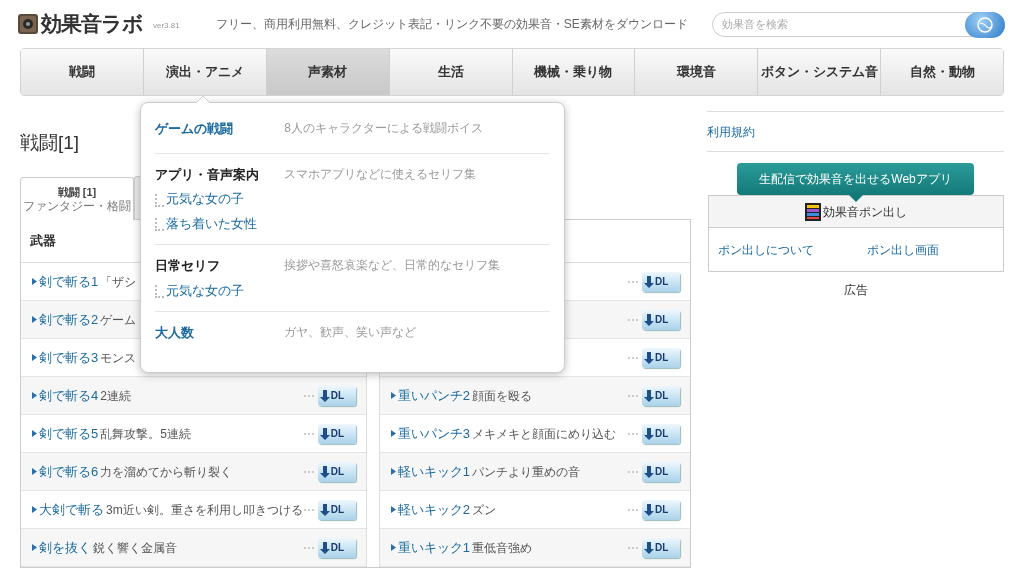 This screenshot has height=581, width=1024. I want to click on globe-icon, so click(985, 24).